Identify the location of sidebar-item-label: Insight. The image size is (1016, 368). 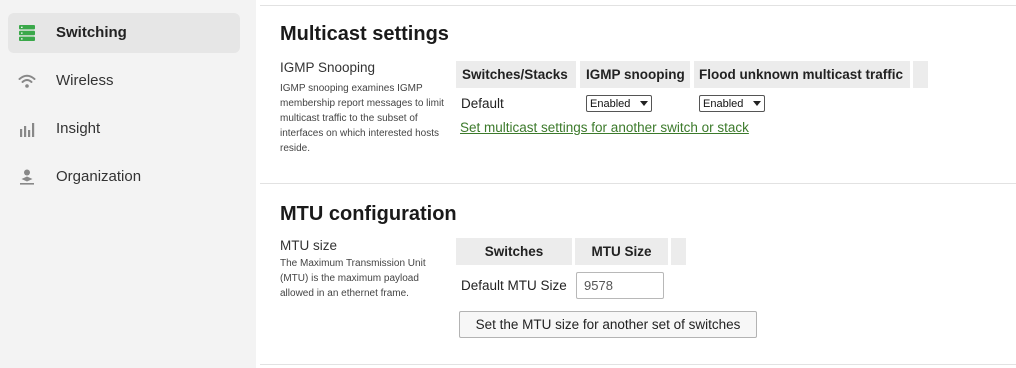
(78, 128).